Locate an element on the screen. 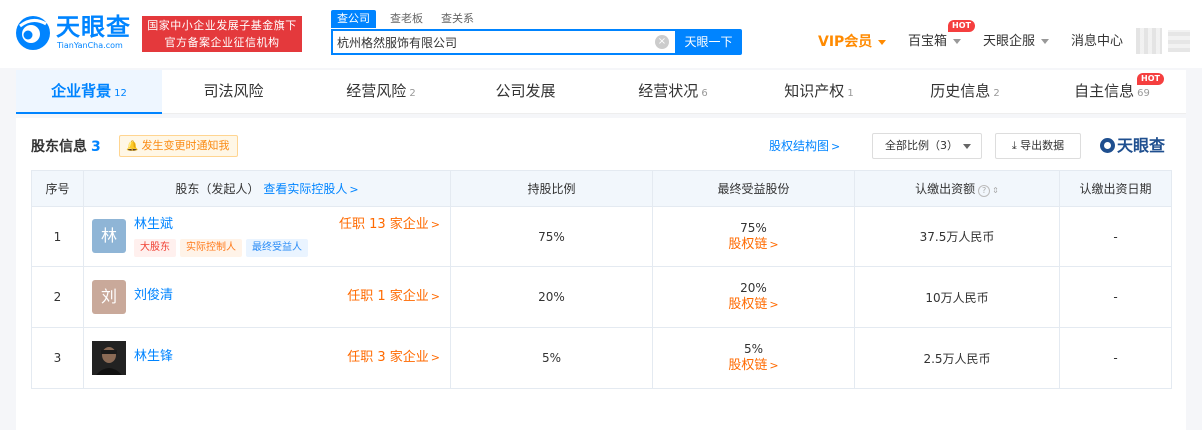  notify-button: 🔔 发生变更时通知我 is located at coordinates (179, 146).